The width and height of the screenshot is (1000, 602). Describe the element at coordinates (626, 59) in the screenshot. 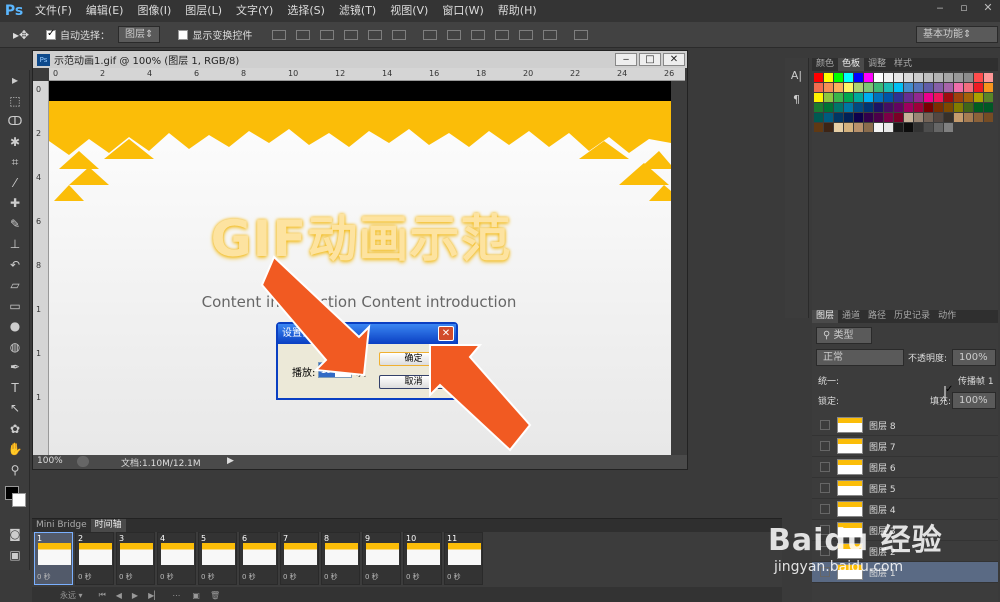

I see `doc-minimize-icon: ‒` at that location.